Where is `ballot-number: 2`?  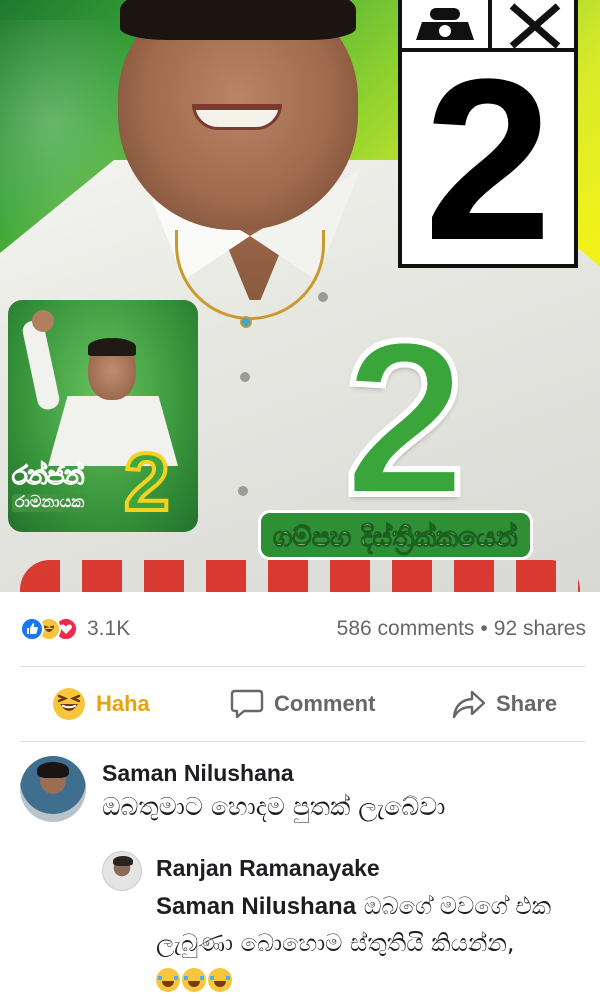 ballot-number: 2 is located at coordinates (488, 159).